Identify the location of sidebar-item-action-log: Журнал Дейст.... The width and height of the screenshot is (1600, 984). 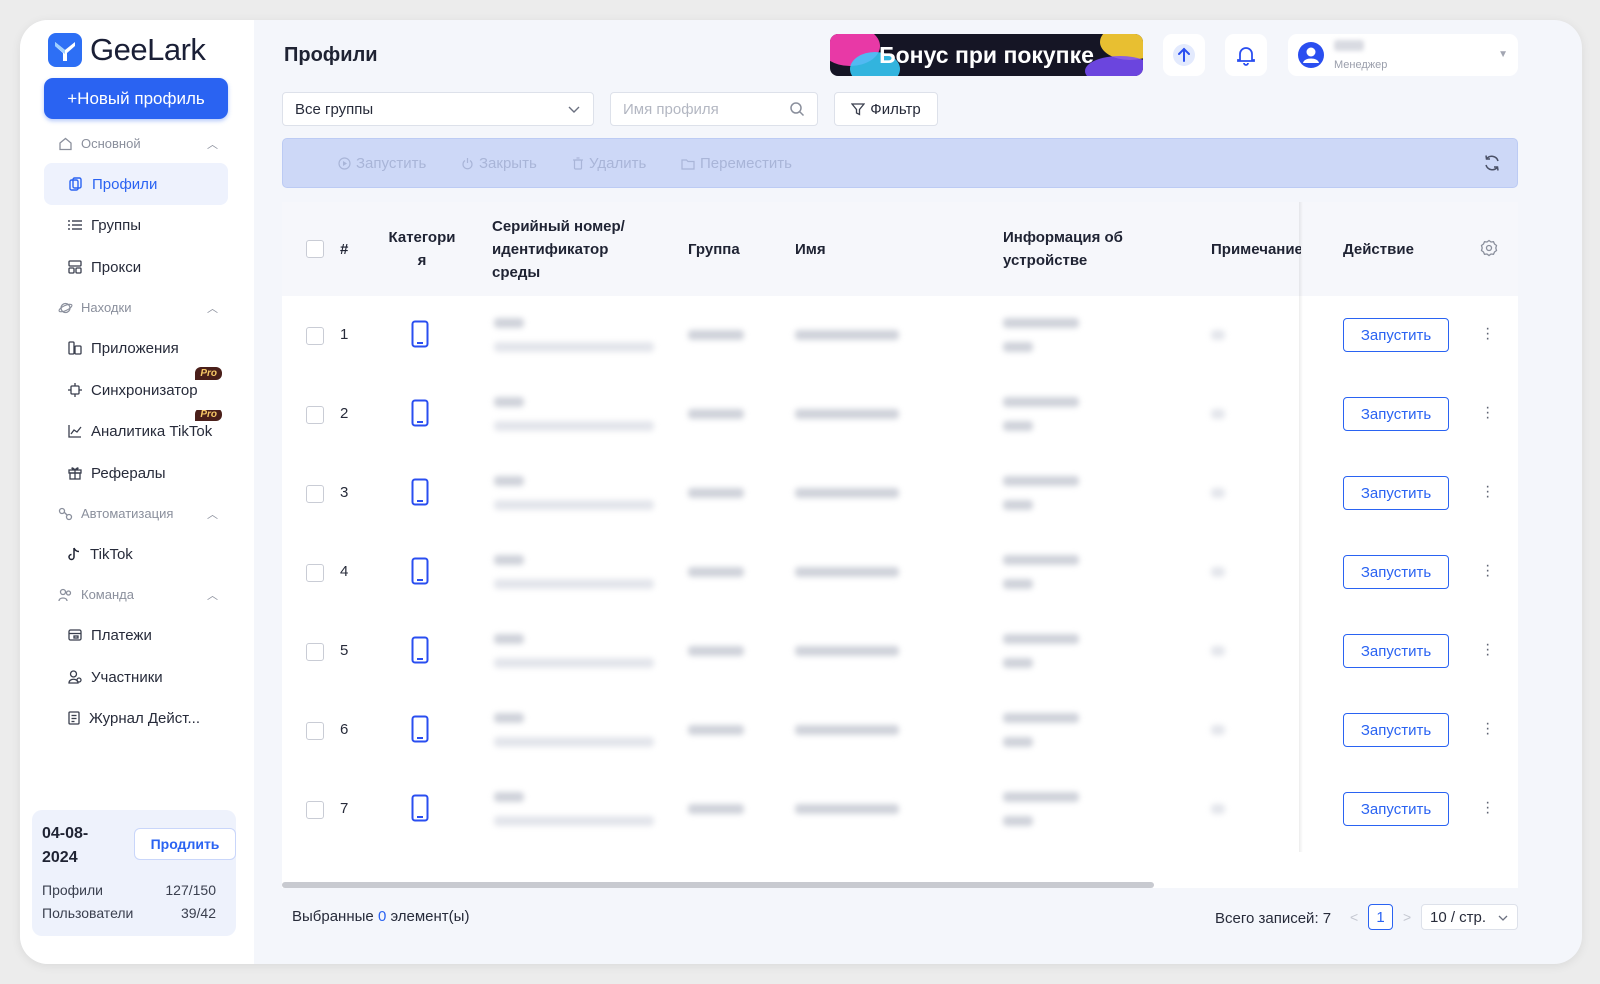
(136, 718).